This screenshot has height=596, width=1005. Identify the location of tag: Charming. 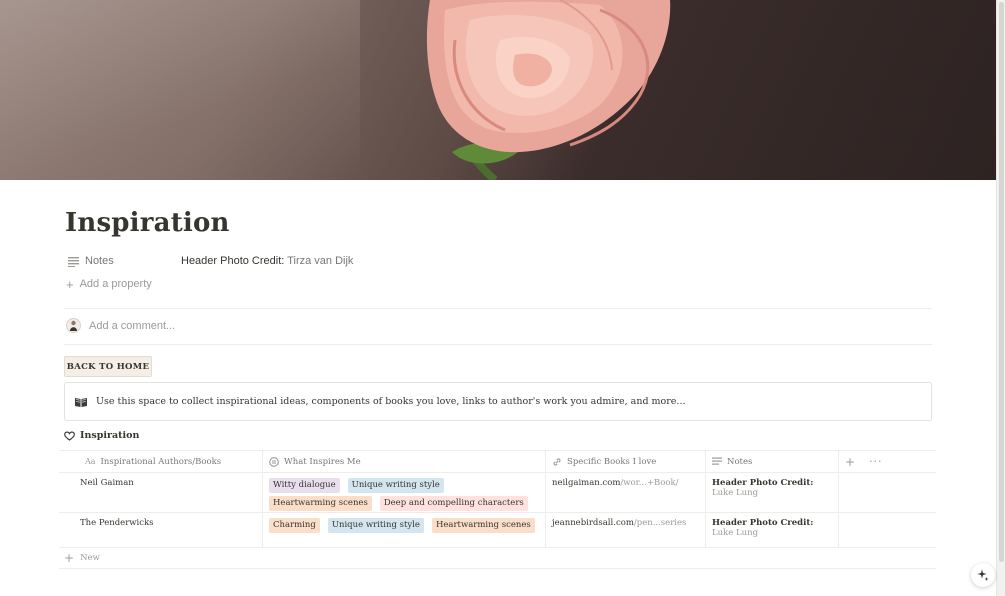
(294, 525).